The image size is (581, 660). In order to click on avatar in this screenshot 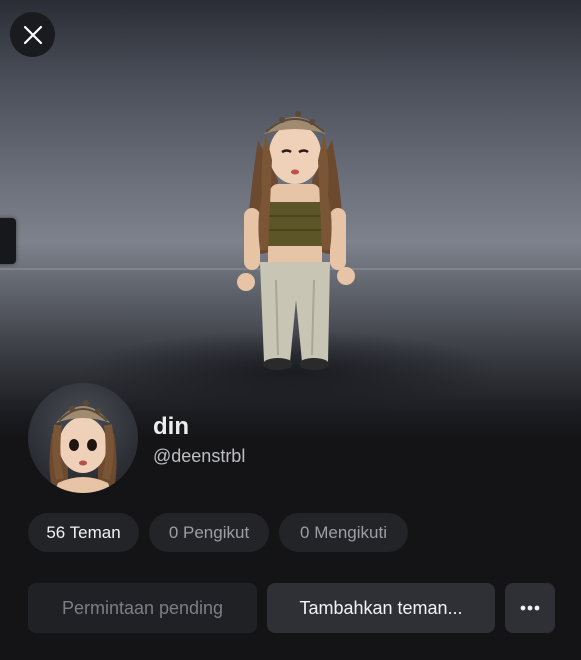, I will do `click(83, 438)`.